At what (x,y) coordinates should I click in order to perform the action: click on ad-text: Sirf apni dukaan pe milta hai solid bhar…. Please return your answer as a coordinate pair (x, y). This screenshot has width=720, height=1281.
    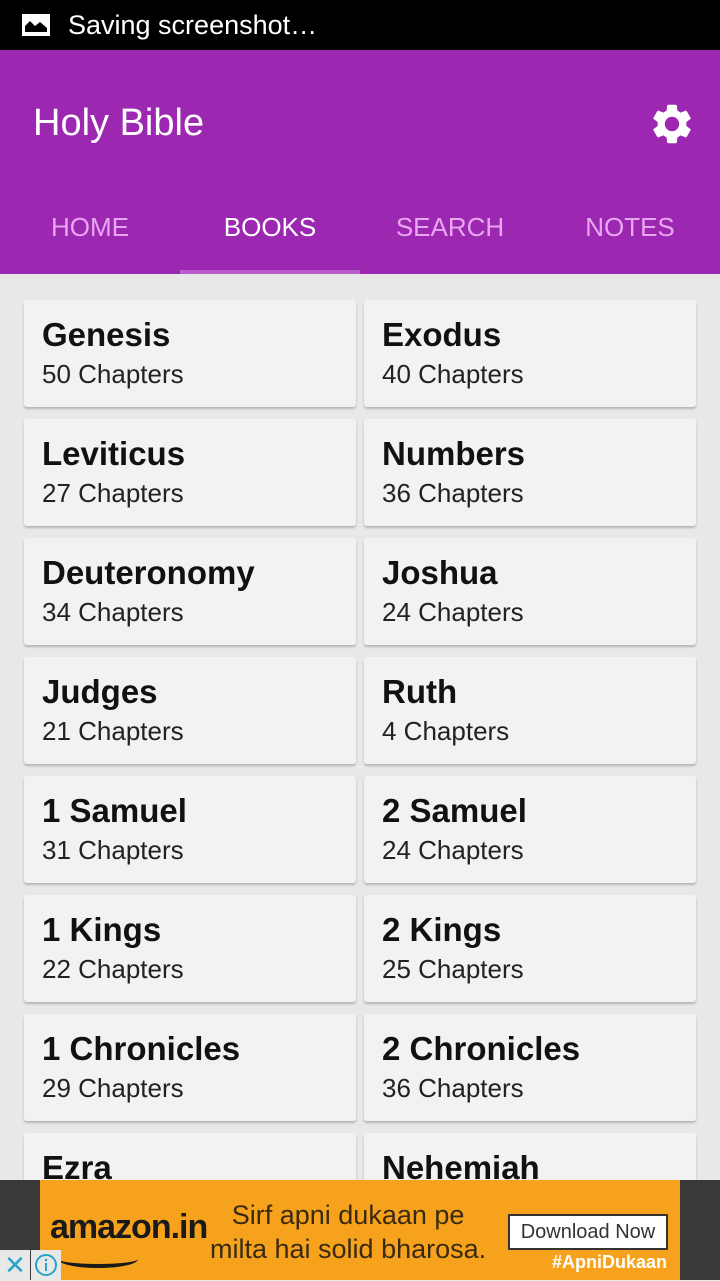
    Looking at the image, I should click on (348, 1232).